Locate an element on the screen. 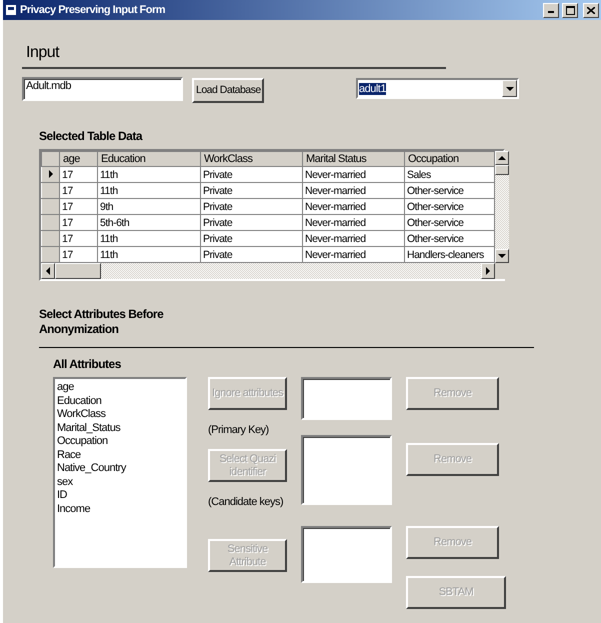  list-item: ID is located at coordinates (120, 495).